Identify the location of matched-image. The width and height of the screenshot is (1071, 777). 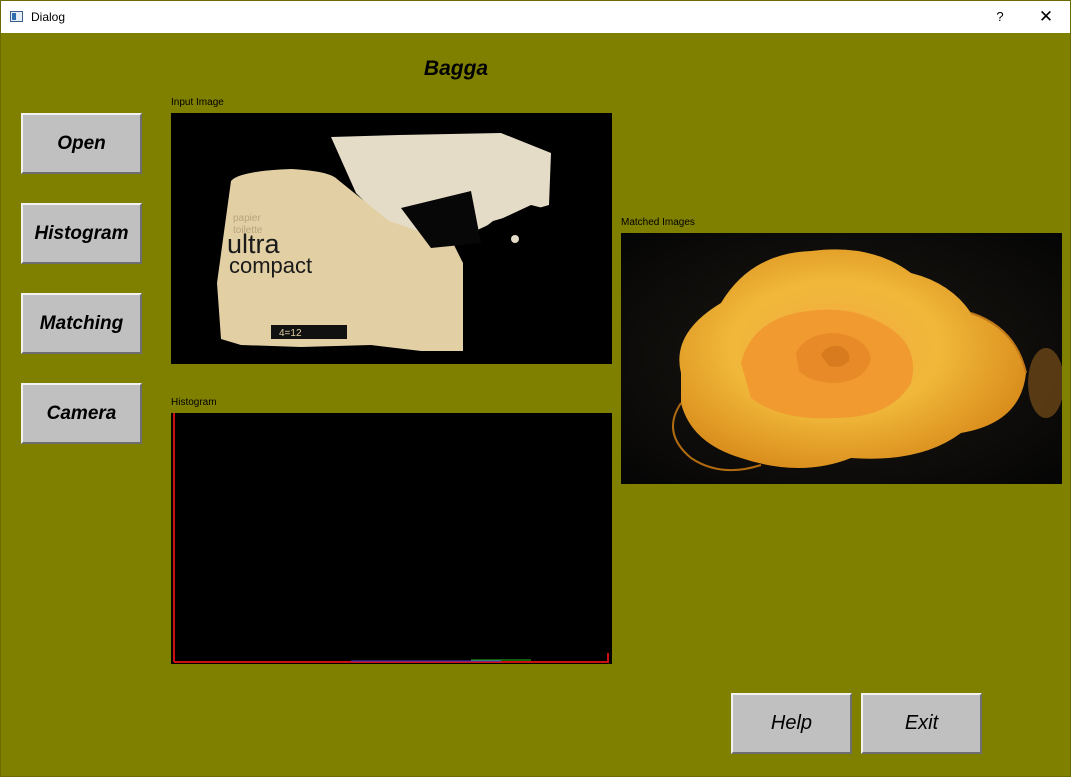
(841, 358).